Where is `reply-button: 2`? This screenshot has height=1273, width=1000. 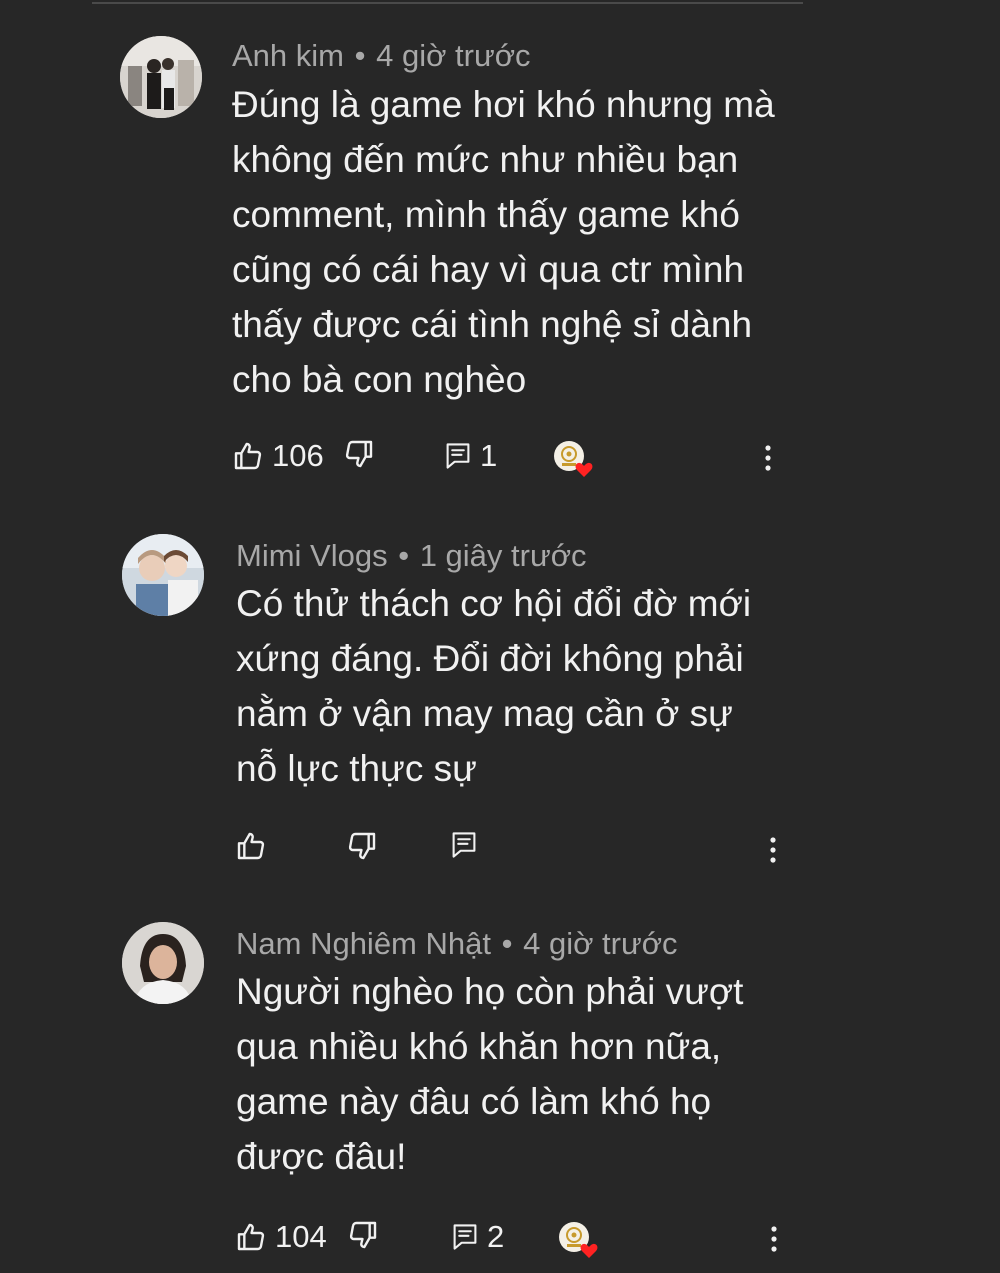
reply-button: 2 is located at coordinates (477, 1237).